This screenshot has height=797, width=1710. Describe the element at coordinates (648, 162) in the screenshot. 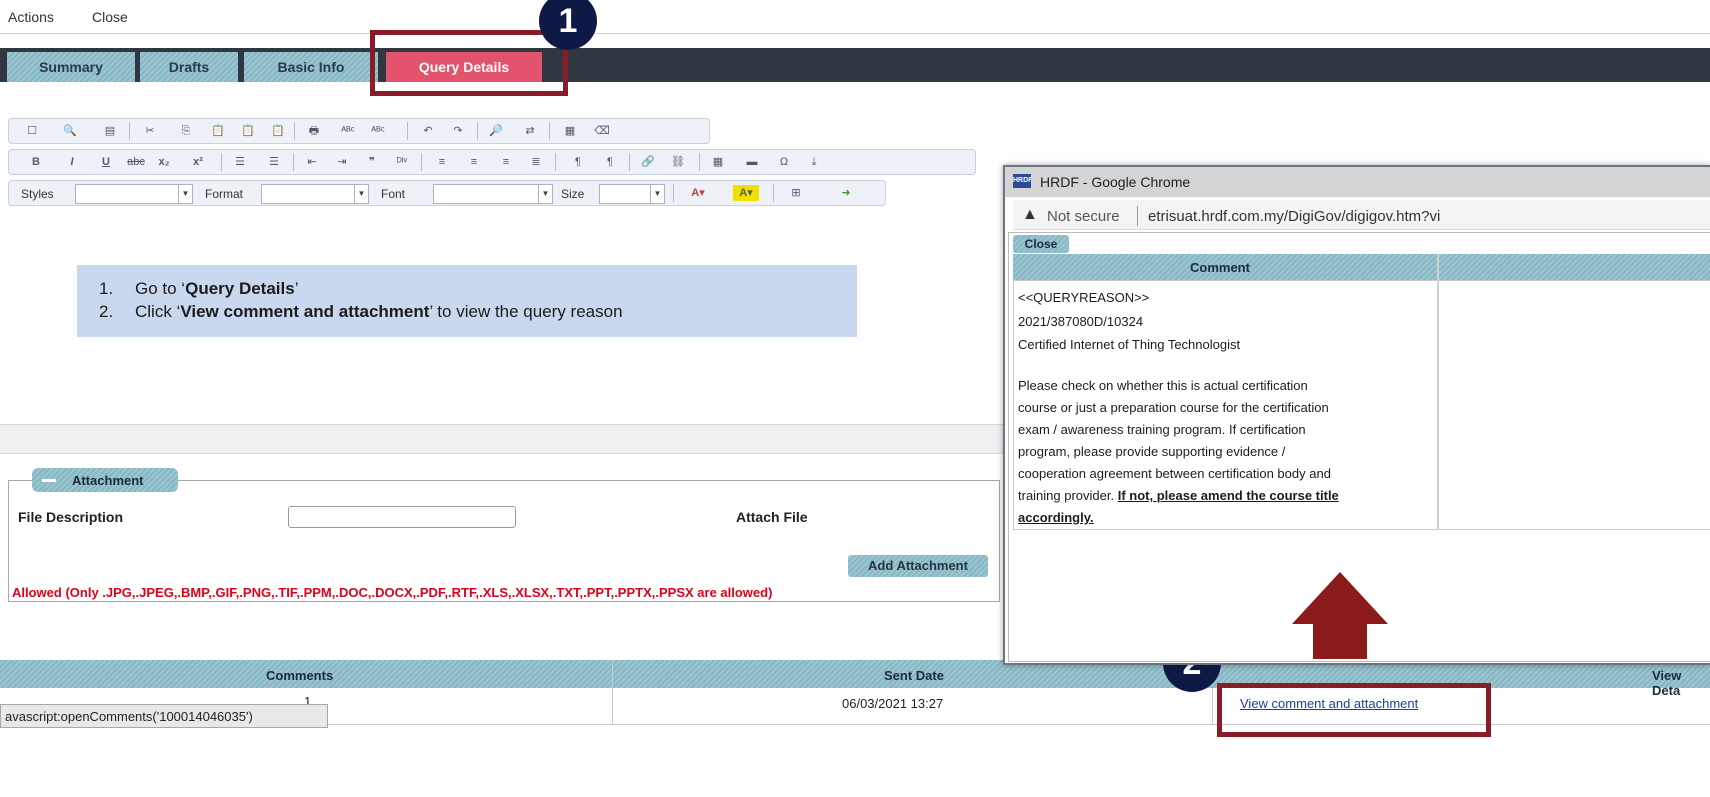

I see `link-icon: 🔗` at that location.